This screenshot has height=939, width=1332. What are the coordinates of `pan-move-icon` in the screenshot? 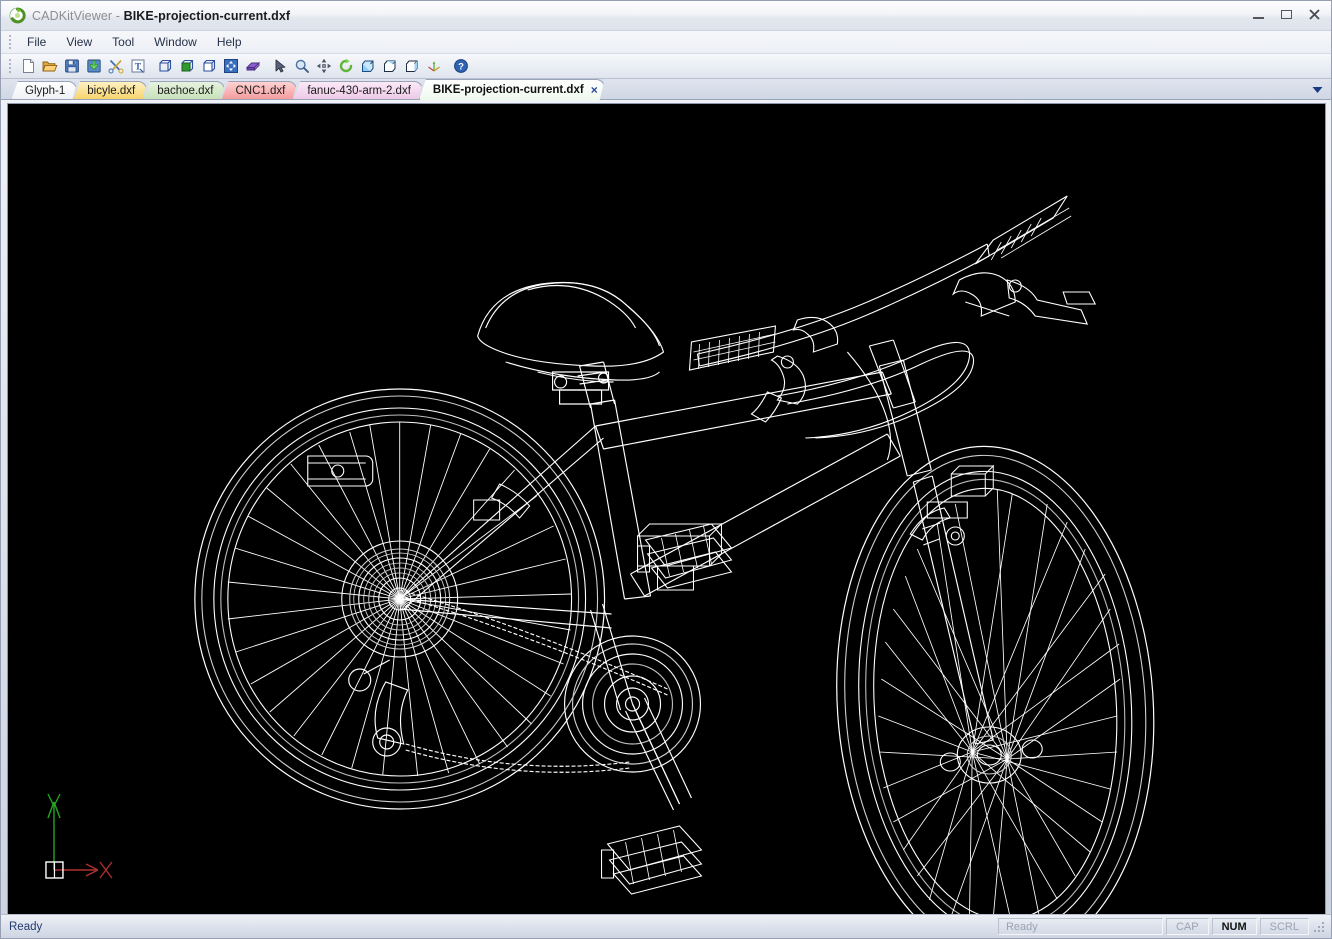 It's located at (323, 66).